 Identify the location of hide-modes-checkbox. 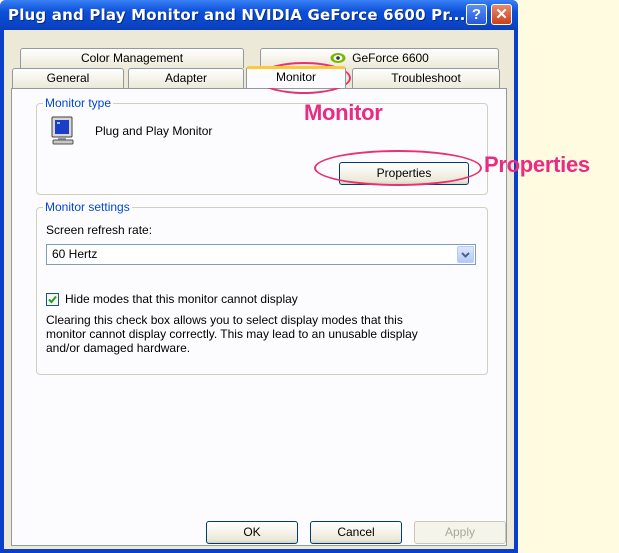
(52, 299).